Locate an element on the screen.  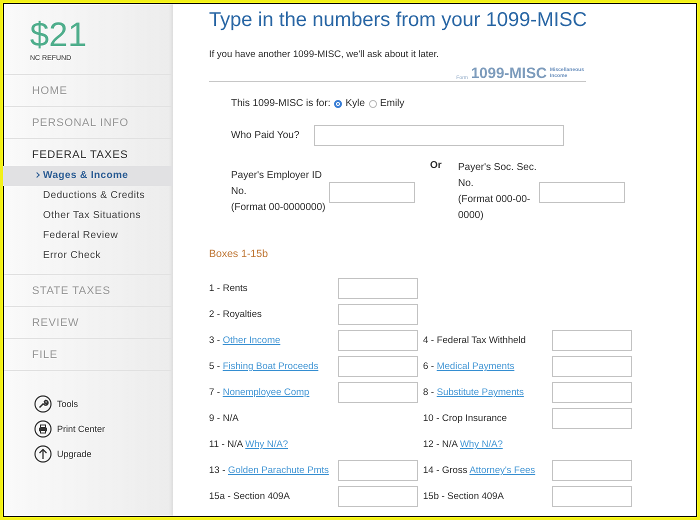
box-label: 3 - is located at coordinates (215, 340).